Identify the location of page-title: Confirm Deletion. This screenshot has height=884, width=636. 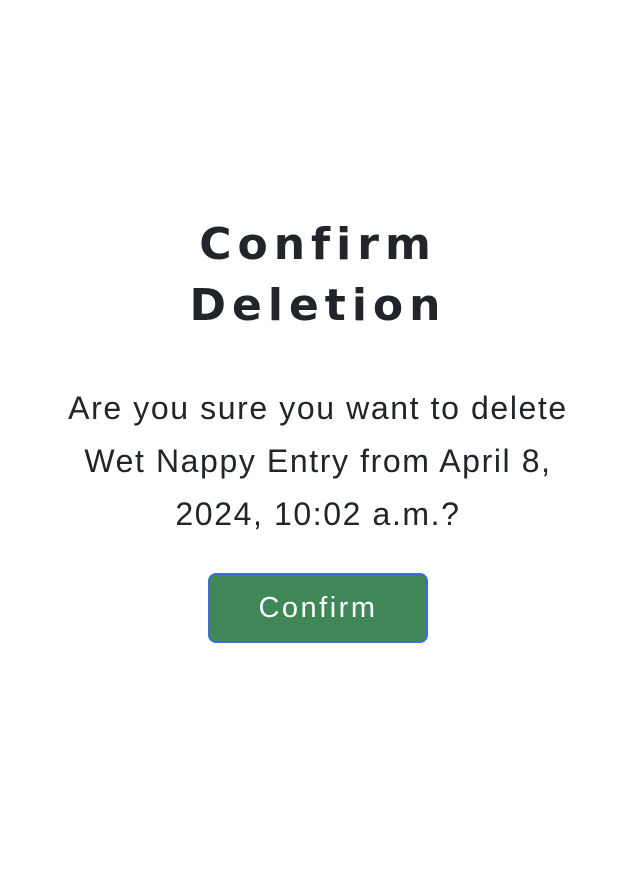
(318, 275).